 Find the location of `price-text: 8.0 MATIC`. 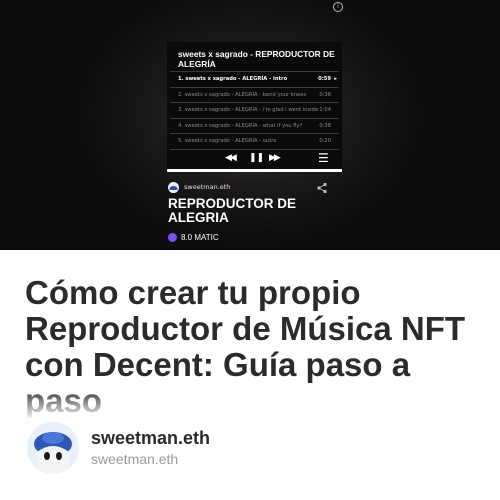

price-text: 8.0 MATIC is located at coordinates (200, 237).